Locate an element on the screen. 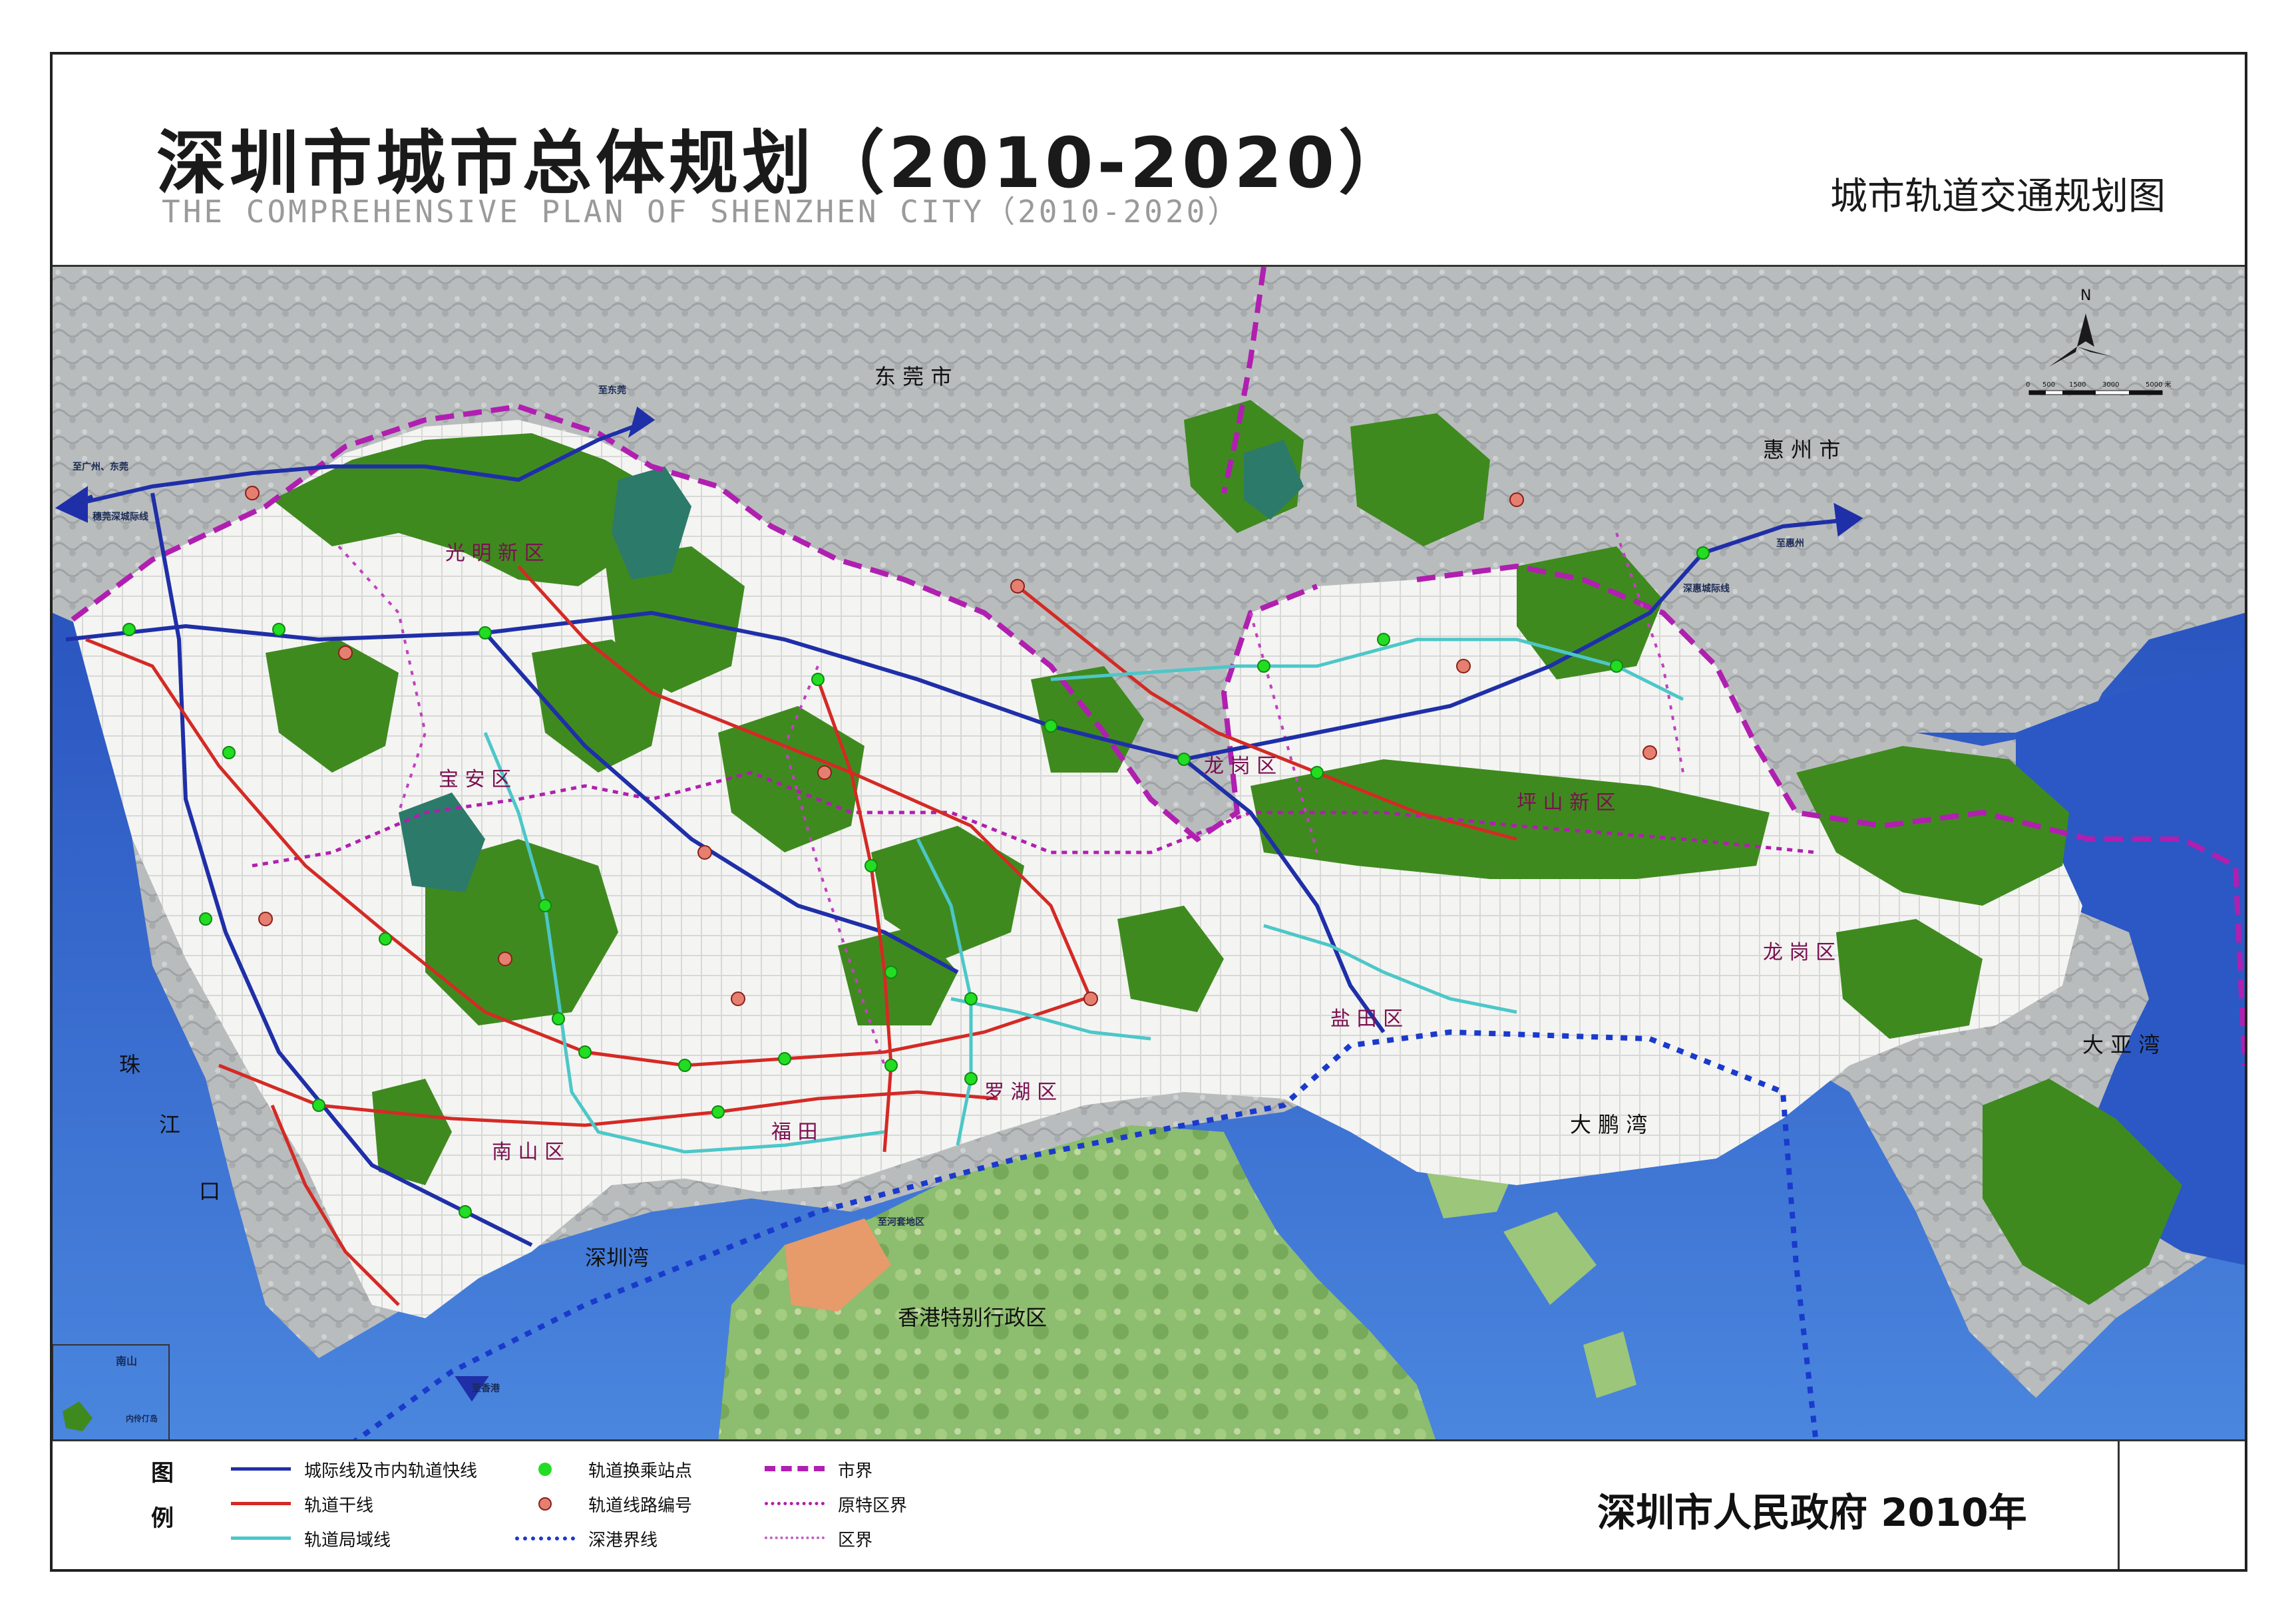  scale-3000: 3000 is located at coordinates (2110, 385).